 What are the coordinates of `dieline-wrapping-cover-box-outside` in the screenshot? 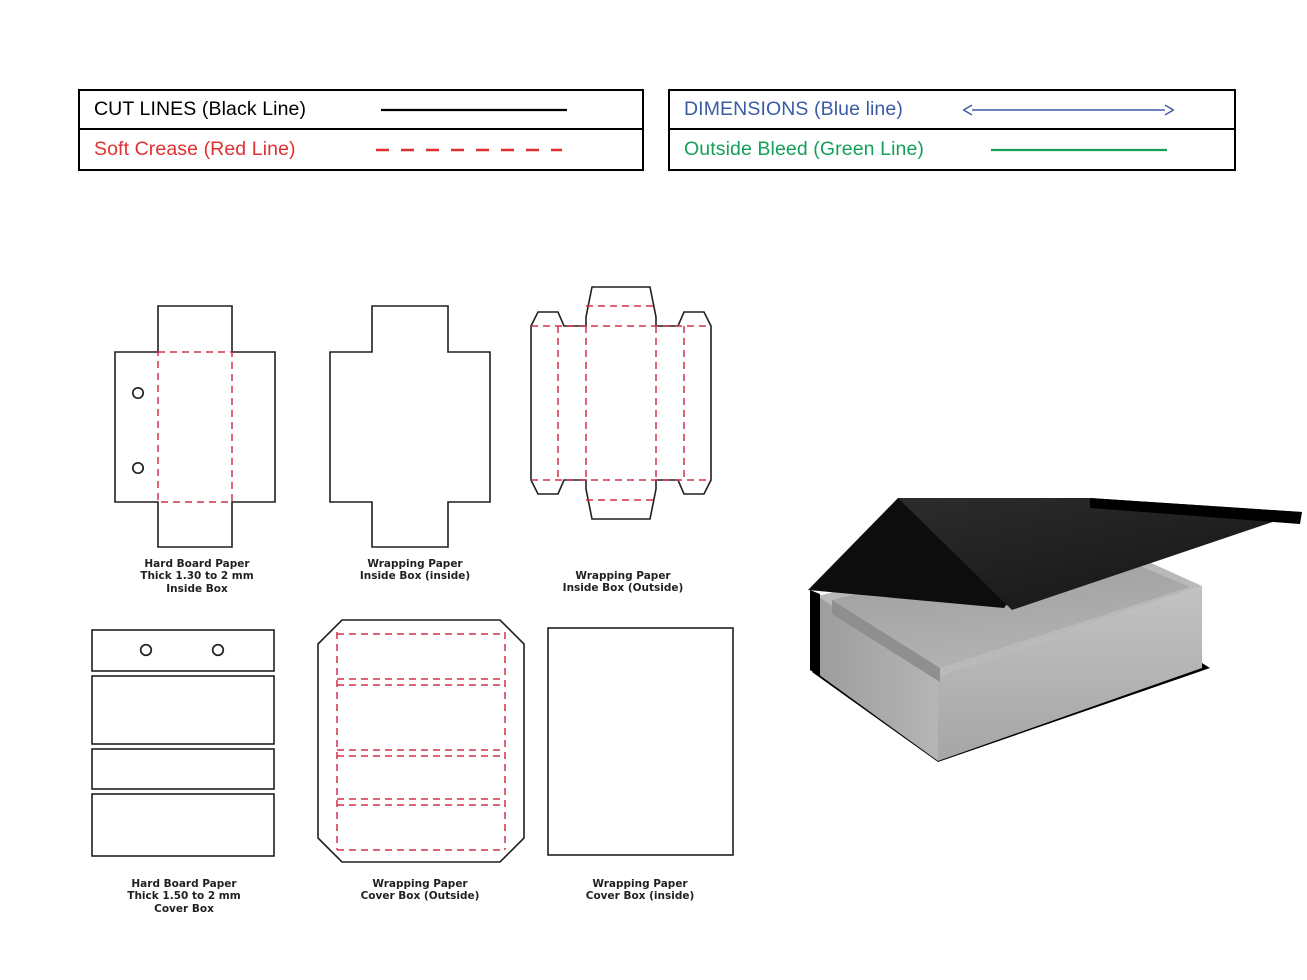 It's located at (421, 741).